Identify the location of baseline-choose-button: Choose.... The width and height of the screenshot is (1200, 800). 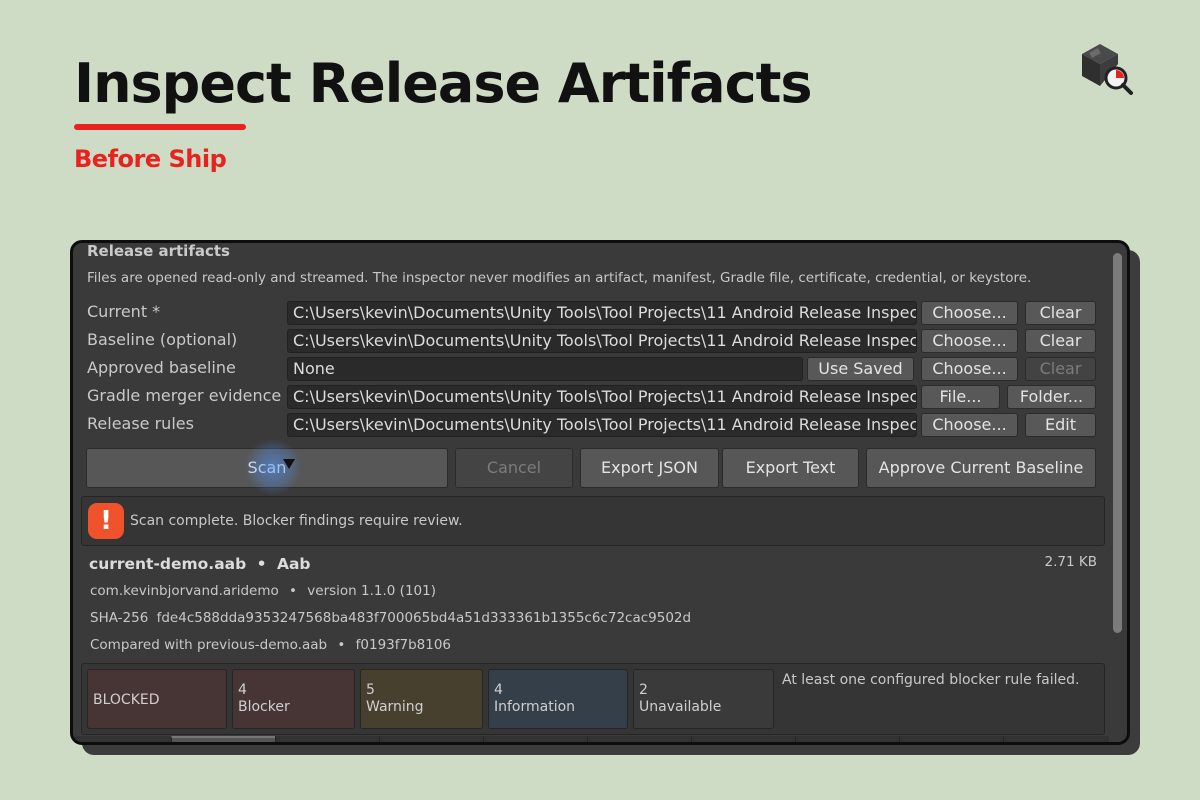
(969, 341).